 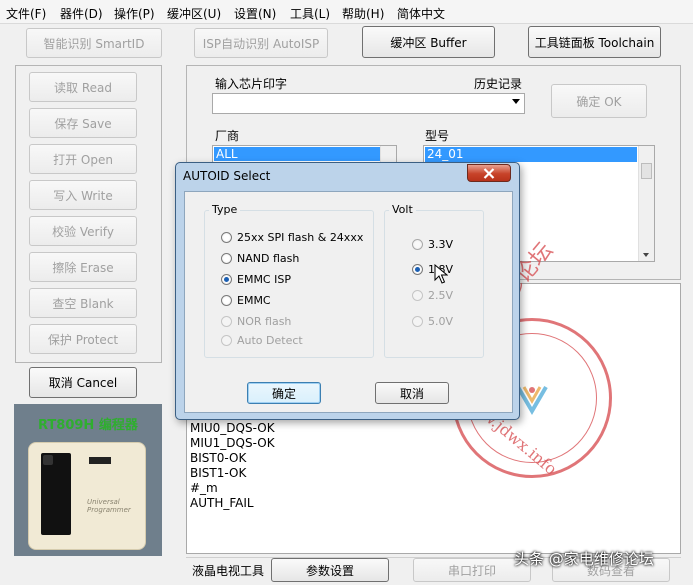 I want to click on product-image: RT809H 编程器 Universal Programmer, so click(x=88, y=480).